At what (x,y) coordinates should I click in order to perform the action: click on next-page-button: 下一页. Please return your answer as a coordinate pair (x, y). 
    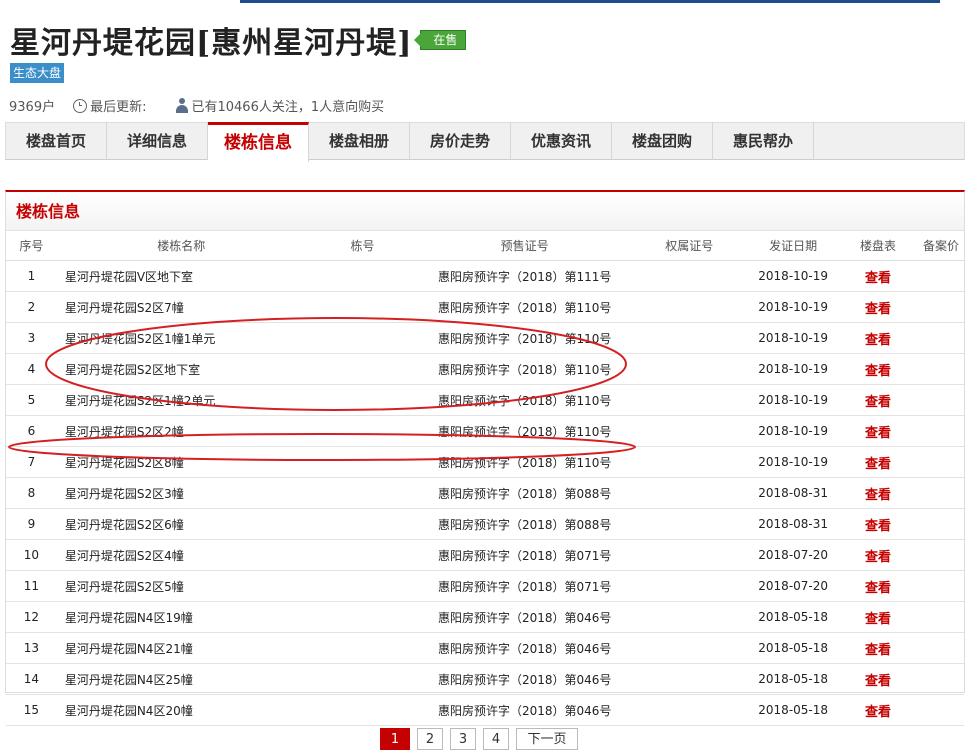
    Looking at the image, I should click on (547, 739).